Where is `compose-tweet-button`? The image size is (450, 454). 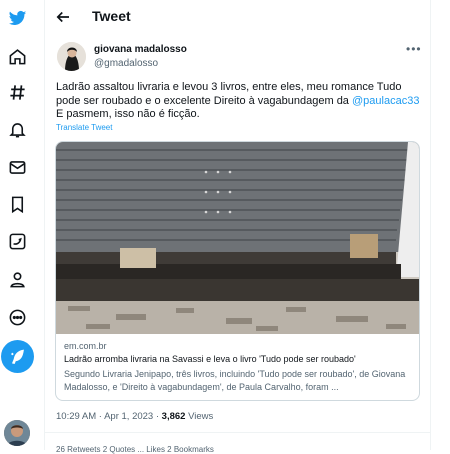 compose-tweet-button is located at coordinates (17, 356).